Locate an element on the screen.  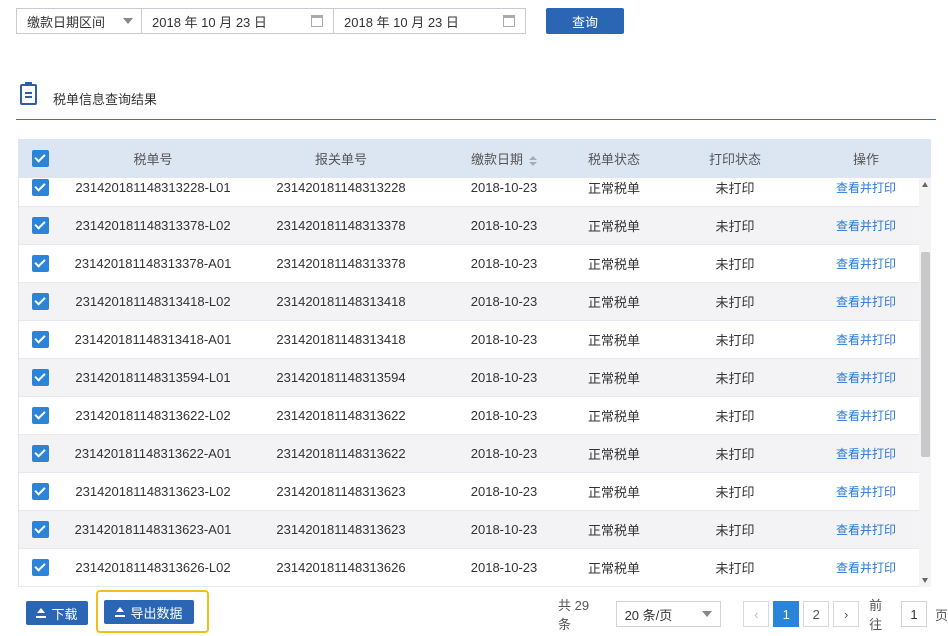
date-range-type-value: 缴款日期区间 is located at coordinates (66, 21).